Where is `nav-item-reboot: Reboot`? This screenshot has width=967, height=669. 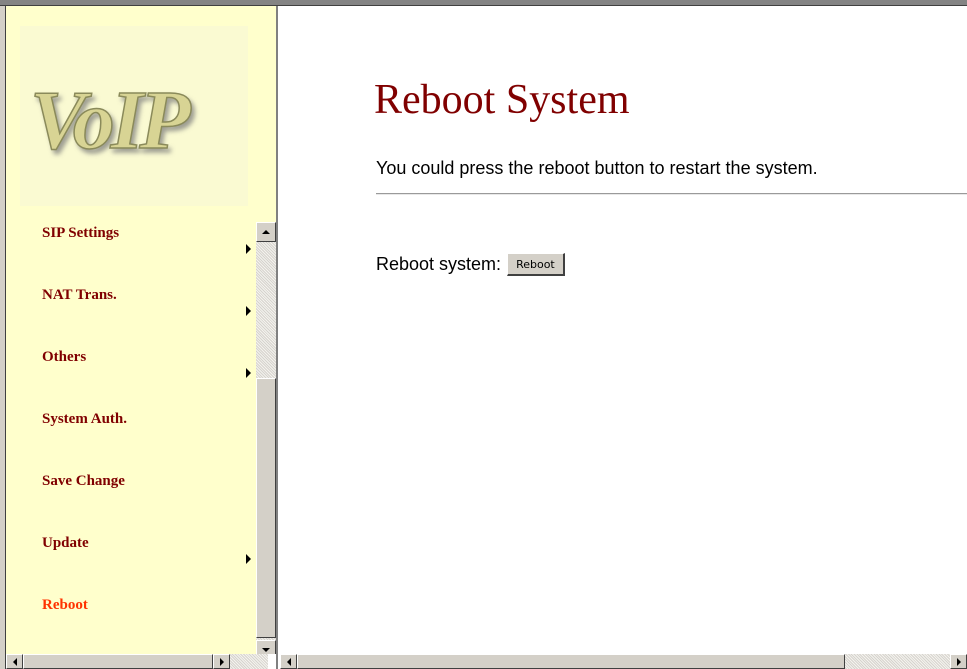
nav-item-reboot: Reboot is located at coordinates (130, 621).